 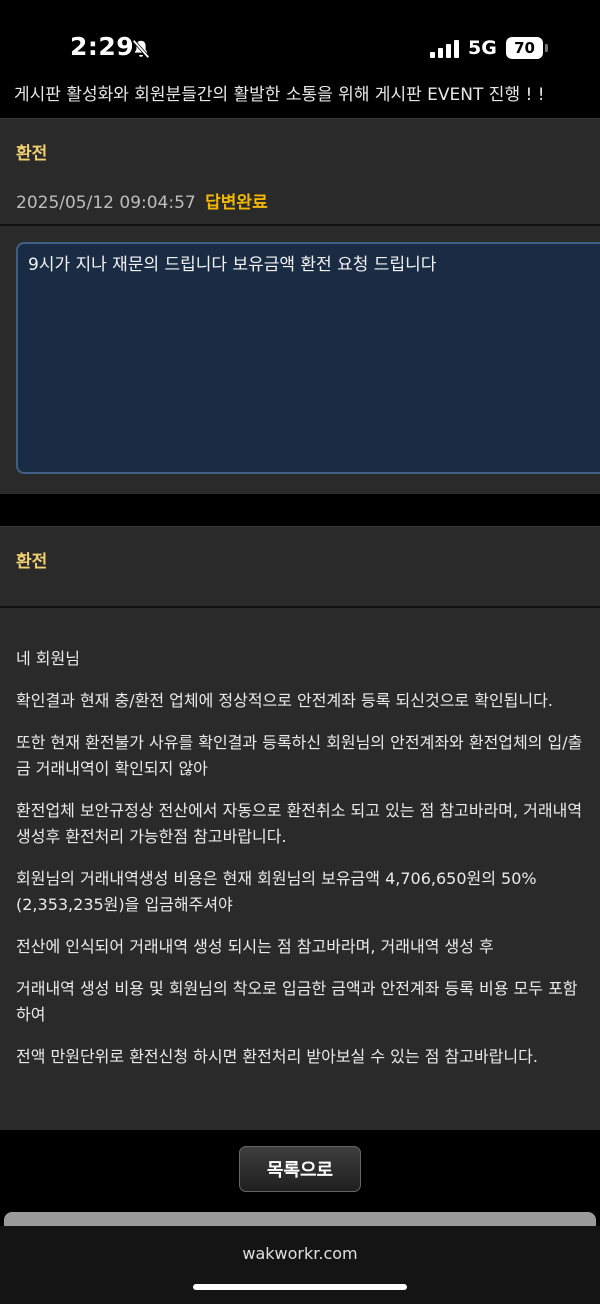 What do you see at coordinates (300, 171) in the screenshot?
I see `question-header: 환전 2025/05/12 09:04:57 답변완료` at bounding box center [300, 171].